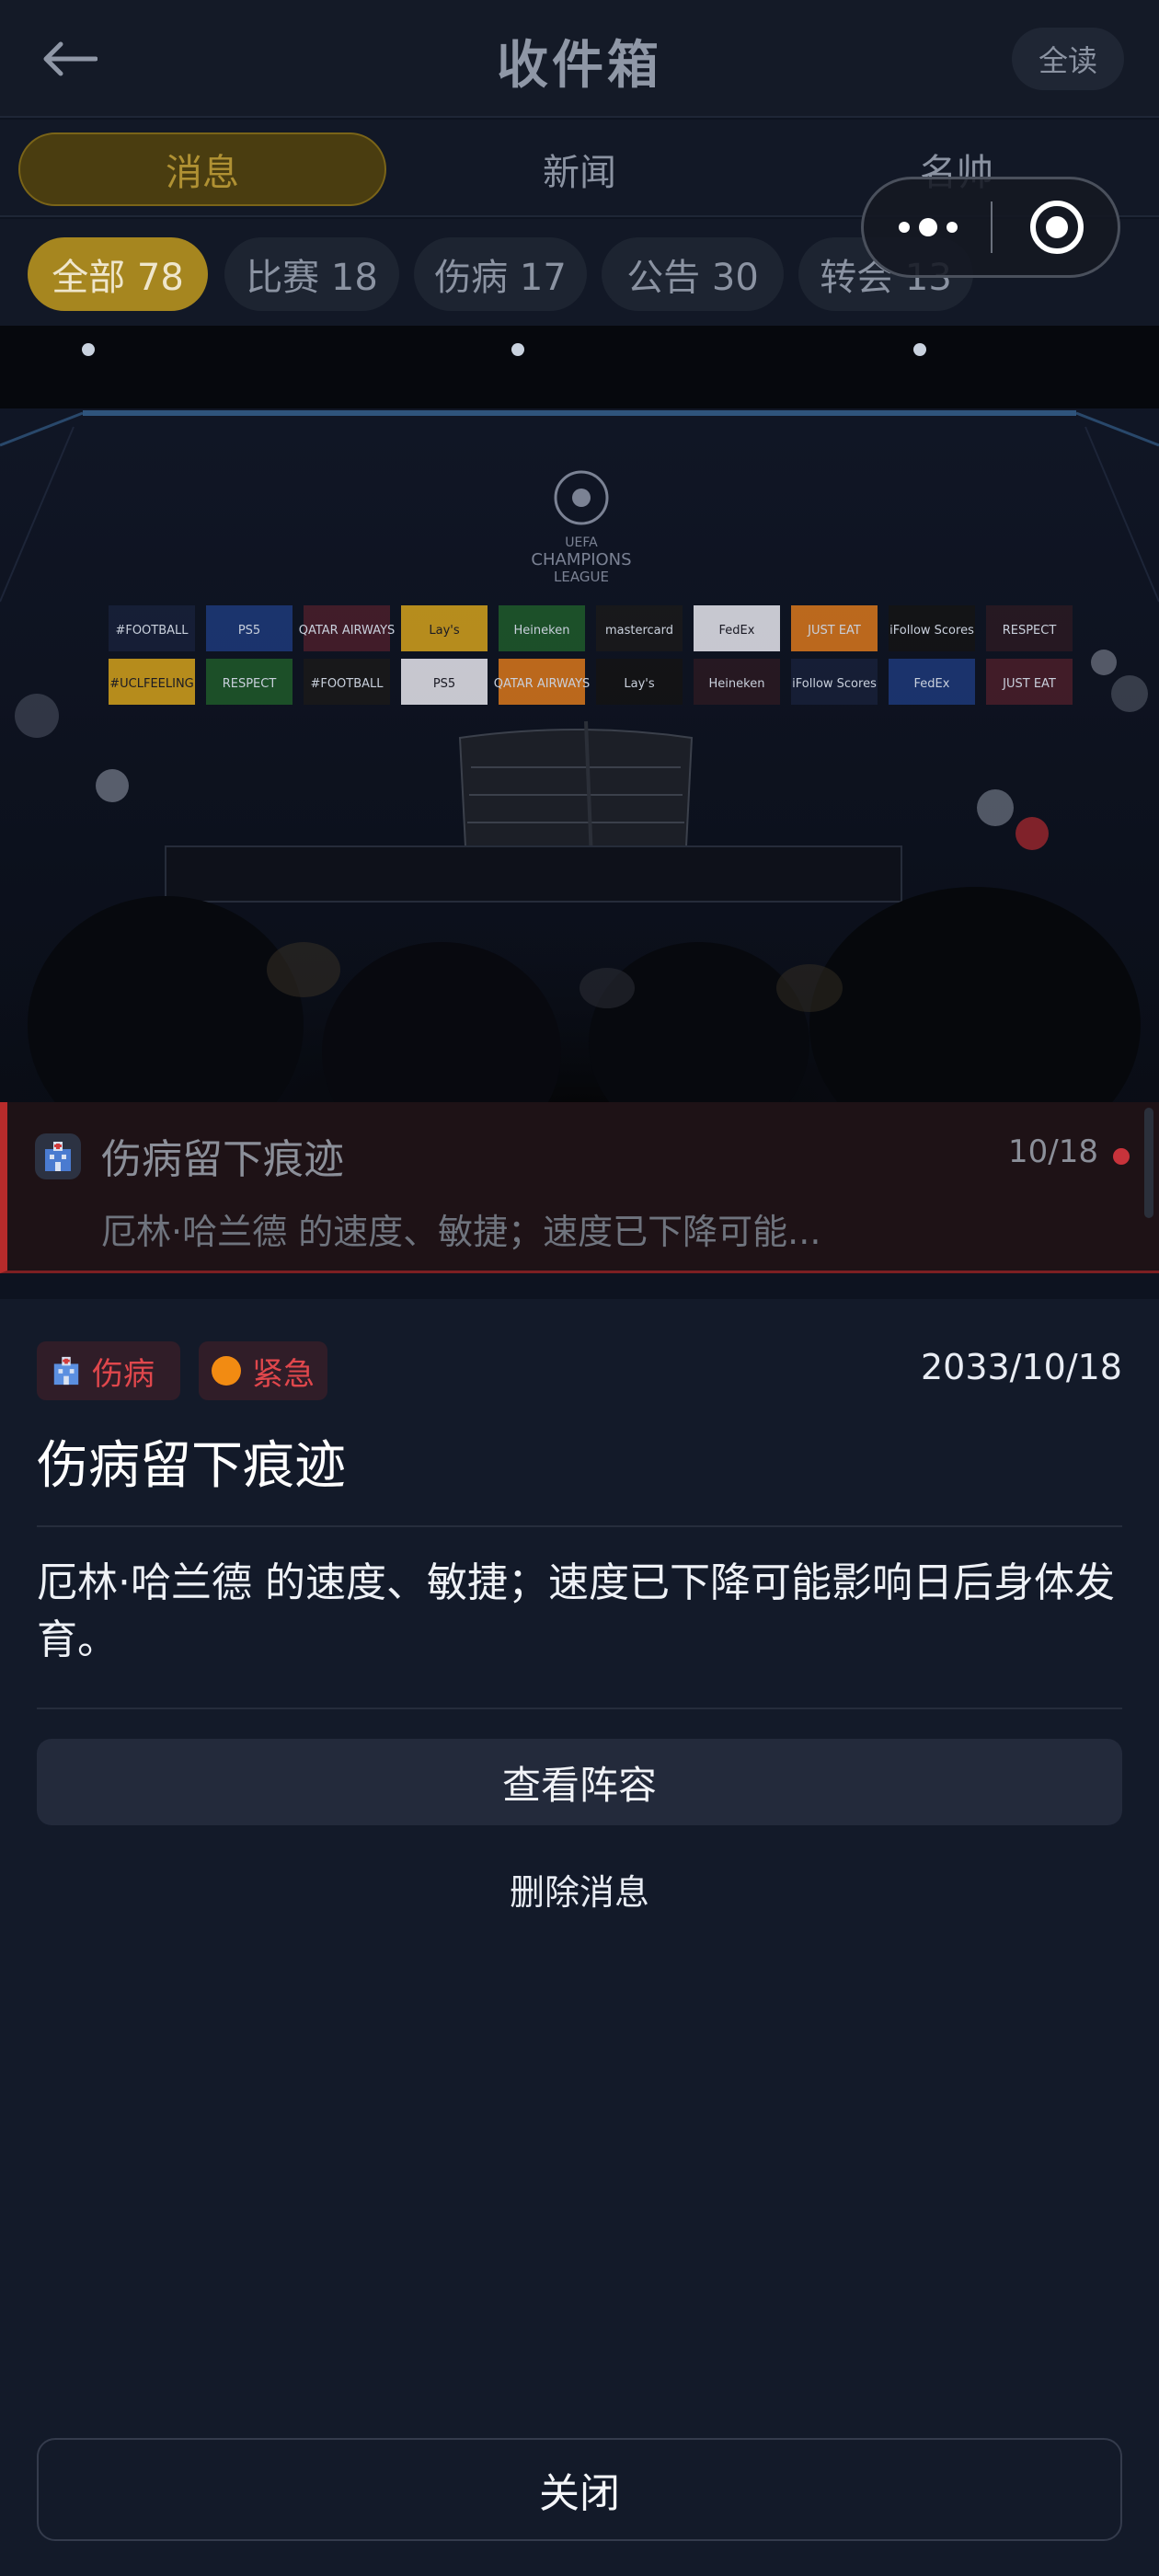 The width and height of the screenshot is (1159, 2576). I want to click on capsule-divider, so click(992, 227).